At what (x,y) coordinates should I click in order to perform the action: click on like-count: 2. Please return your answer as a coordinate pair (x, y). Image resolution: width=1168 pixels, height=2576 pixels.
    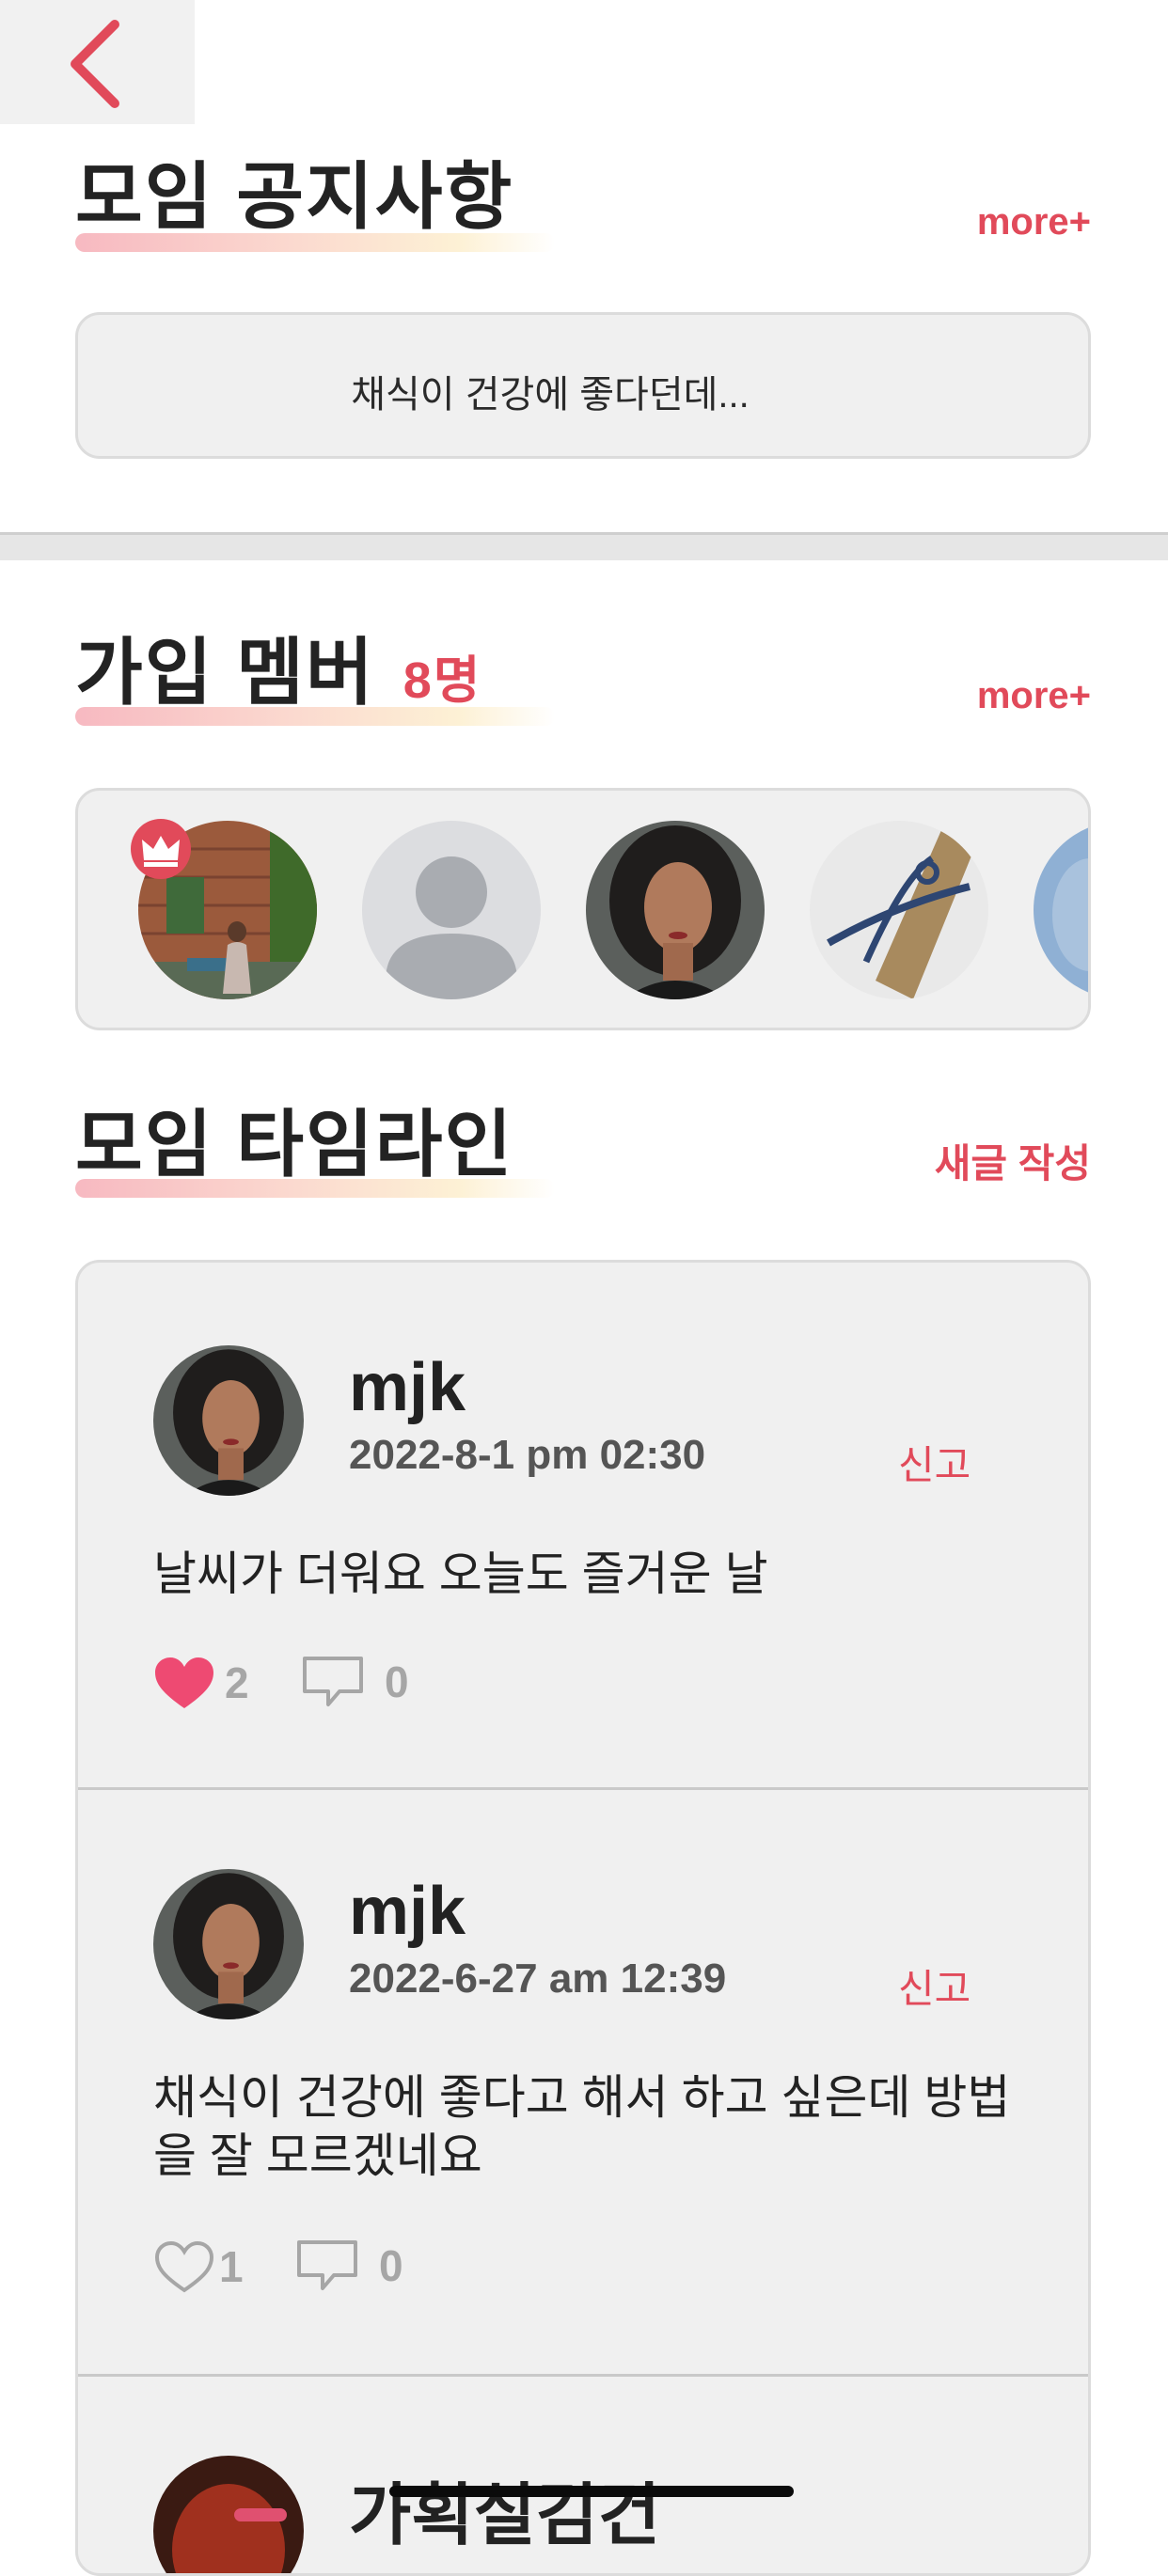
    Looking at the image, I should click on (237, 1683).